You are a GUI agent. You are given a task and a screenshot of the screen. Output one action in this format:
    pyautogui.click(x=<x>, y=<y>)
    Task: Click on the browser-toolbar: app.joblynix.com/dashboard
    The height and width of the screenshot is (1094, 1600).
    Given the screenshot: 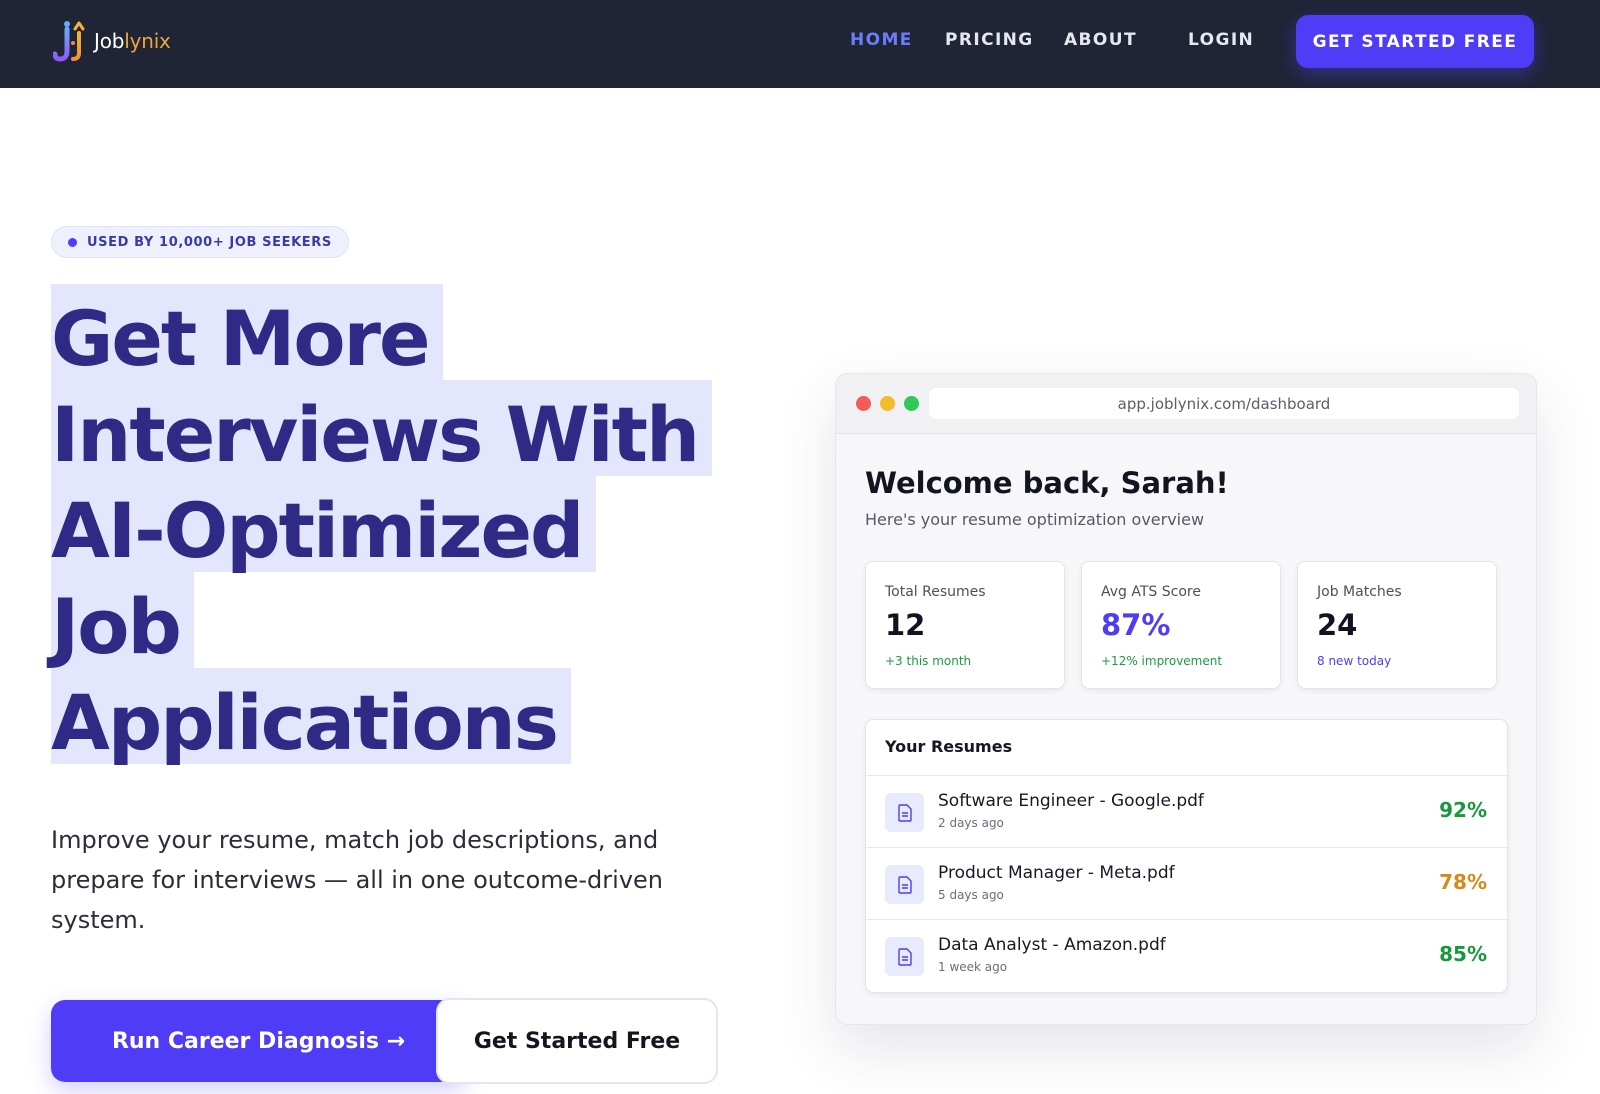 What is the action you would take?
    pyautogui.click(x=1186, y=404)
    